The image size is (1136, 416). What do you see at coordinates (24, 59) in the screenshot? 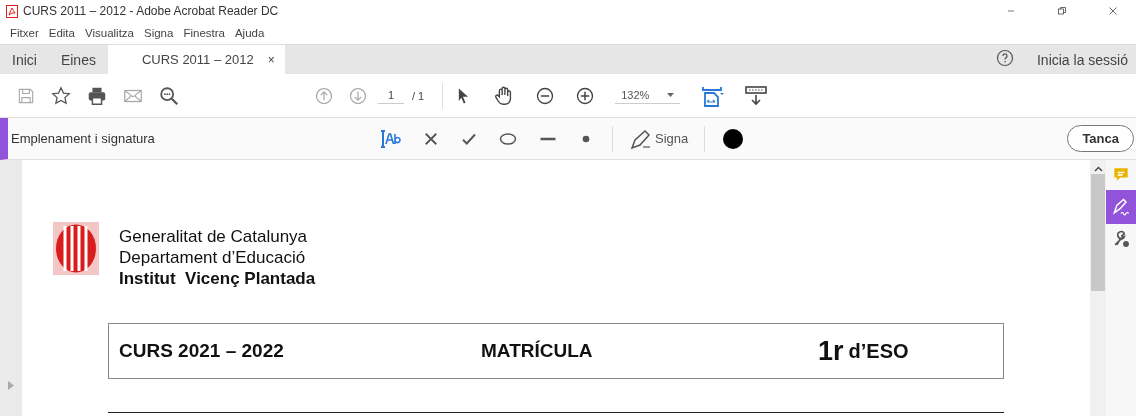
I see `tab: Inici` at bounding box center [24, 59].